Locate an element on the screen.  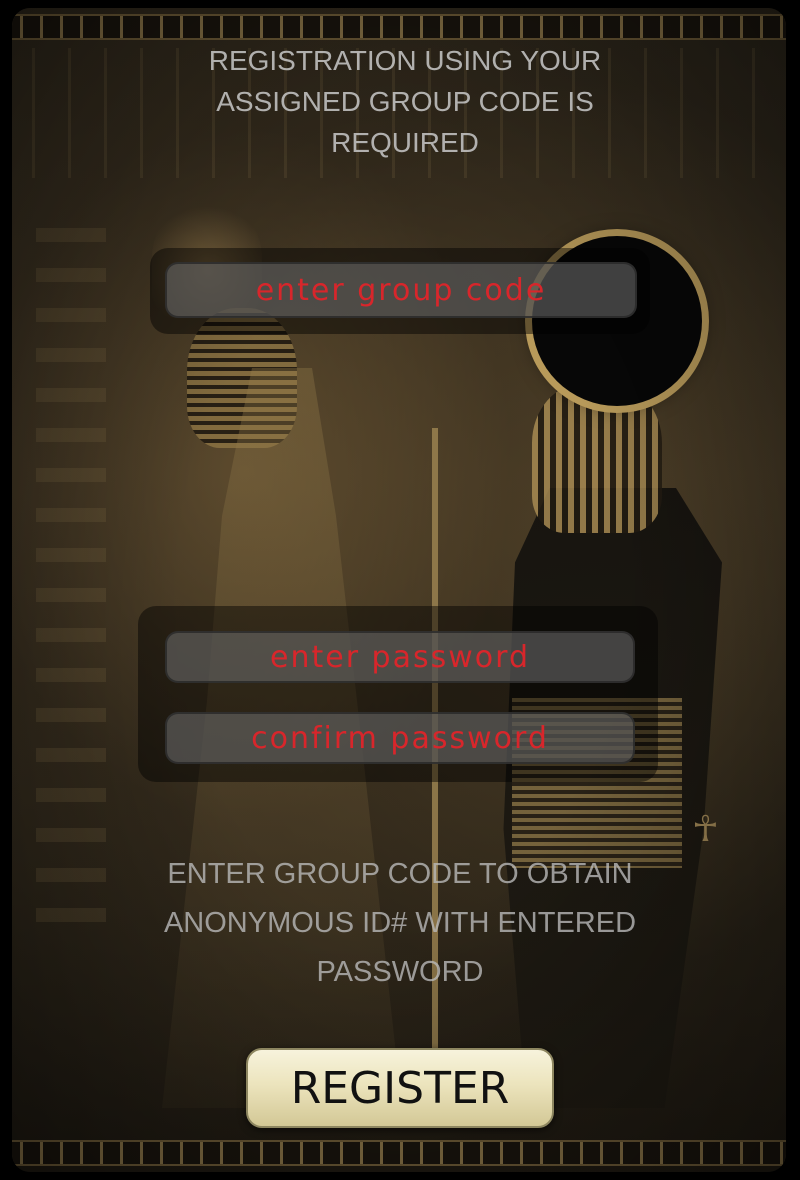
password-input is located at coordinates (400, 657).